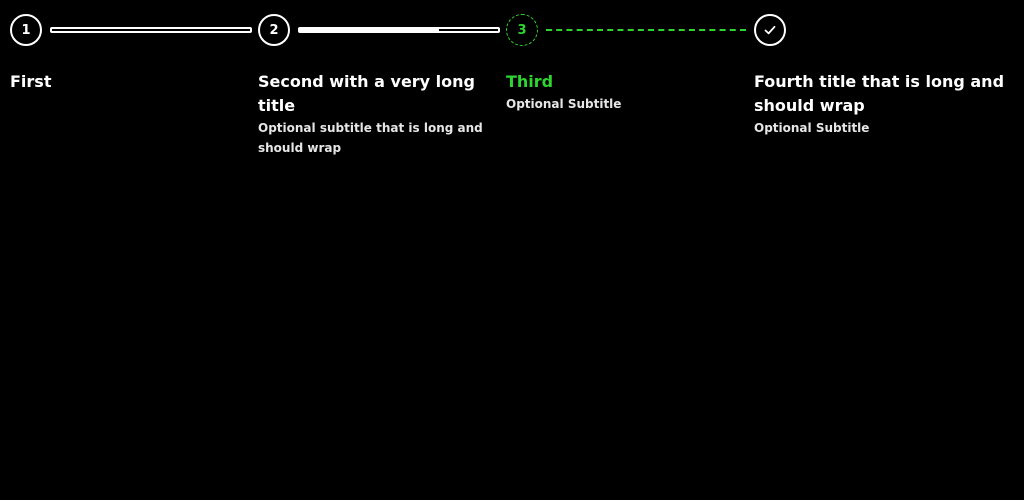 The height and width of the screenshot is (500, 1024). What do you see at coordinates (274, 30) in the screenshot?
I see `step-2-number-badge: 2` at bounding box center [274, 30].